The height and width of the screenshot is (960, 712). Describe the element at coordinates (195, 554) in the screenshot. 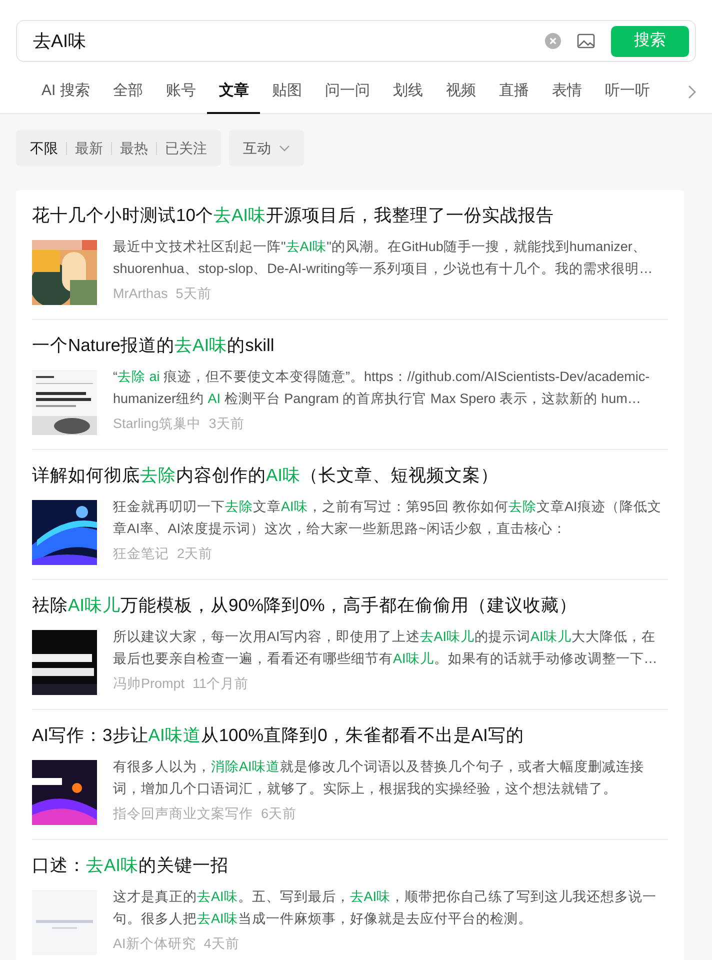

I see `post-time: 2天前` at that location.